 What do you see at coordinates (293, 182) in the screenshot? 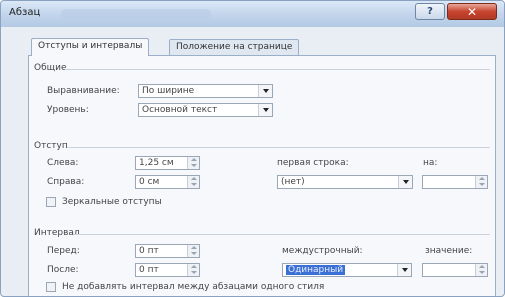
I see `first-line-value: (нет)` at bounding box center [293, 182].